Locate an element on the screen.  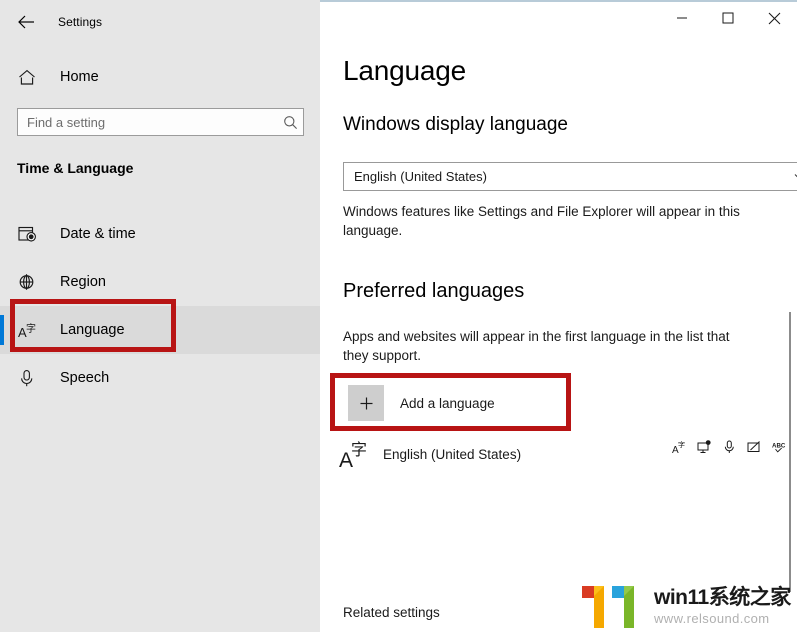
sidebar-item-date-time: Date & time is located at coordinates (160, 234).